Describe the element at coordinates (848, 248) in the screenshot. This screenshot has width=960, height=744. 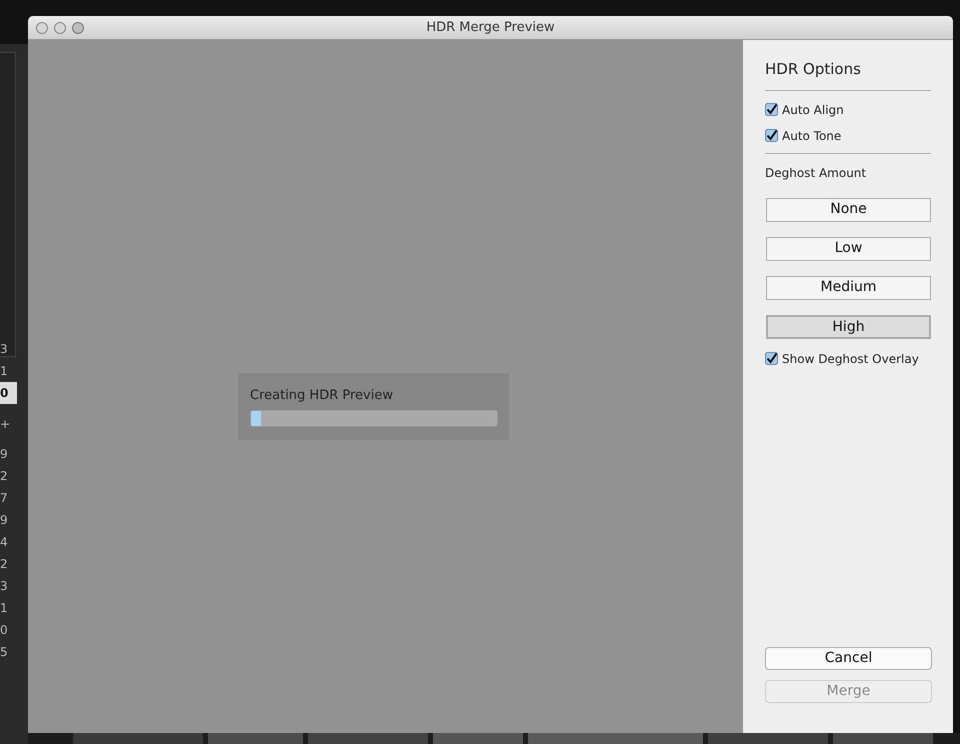
I see `deghost-option-button: Low` at that location.